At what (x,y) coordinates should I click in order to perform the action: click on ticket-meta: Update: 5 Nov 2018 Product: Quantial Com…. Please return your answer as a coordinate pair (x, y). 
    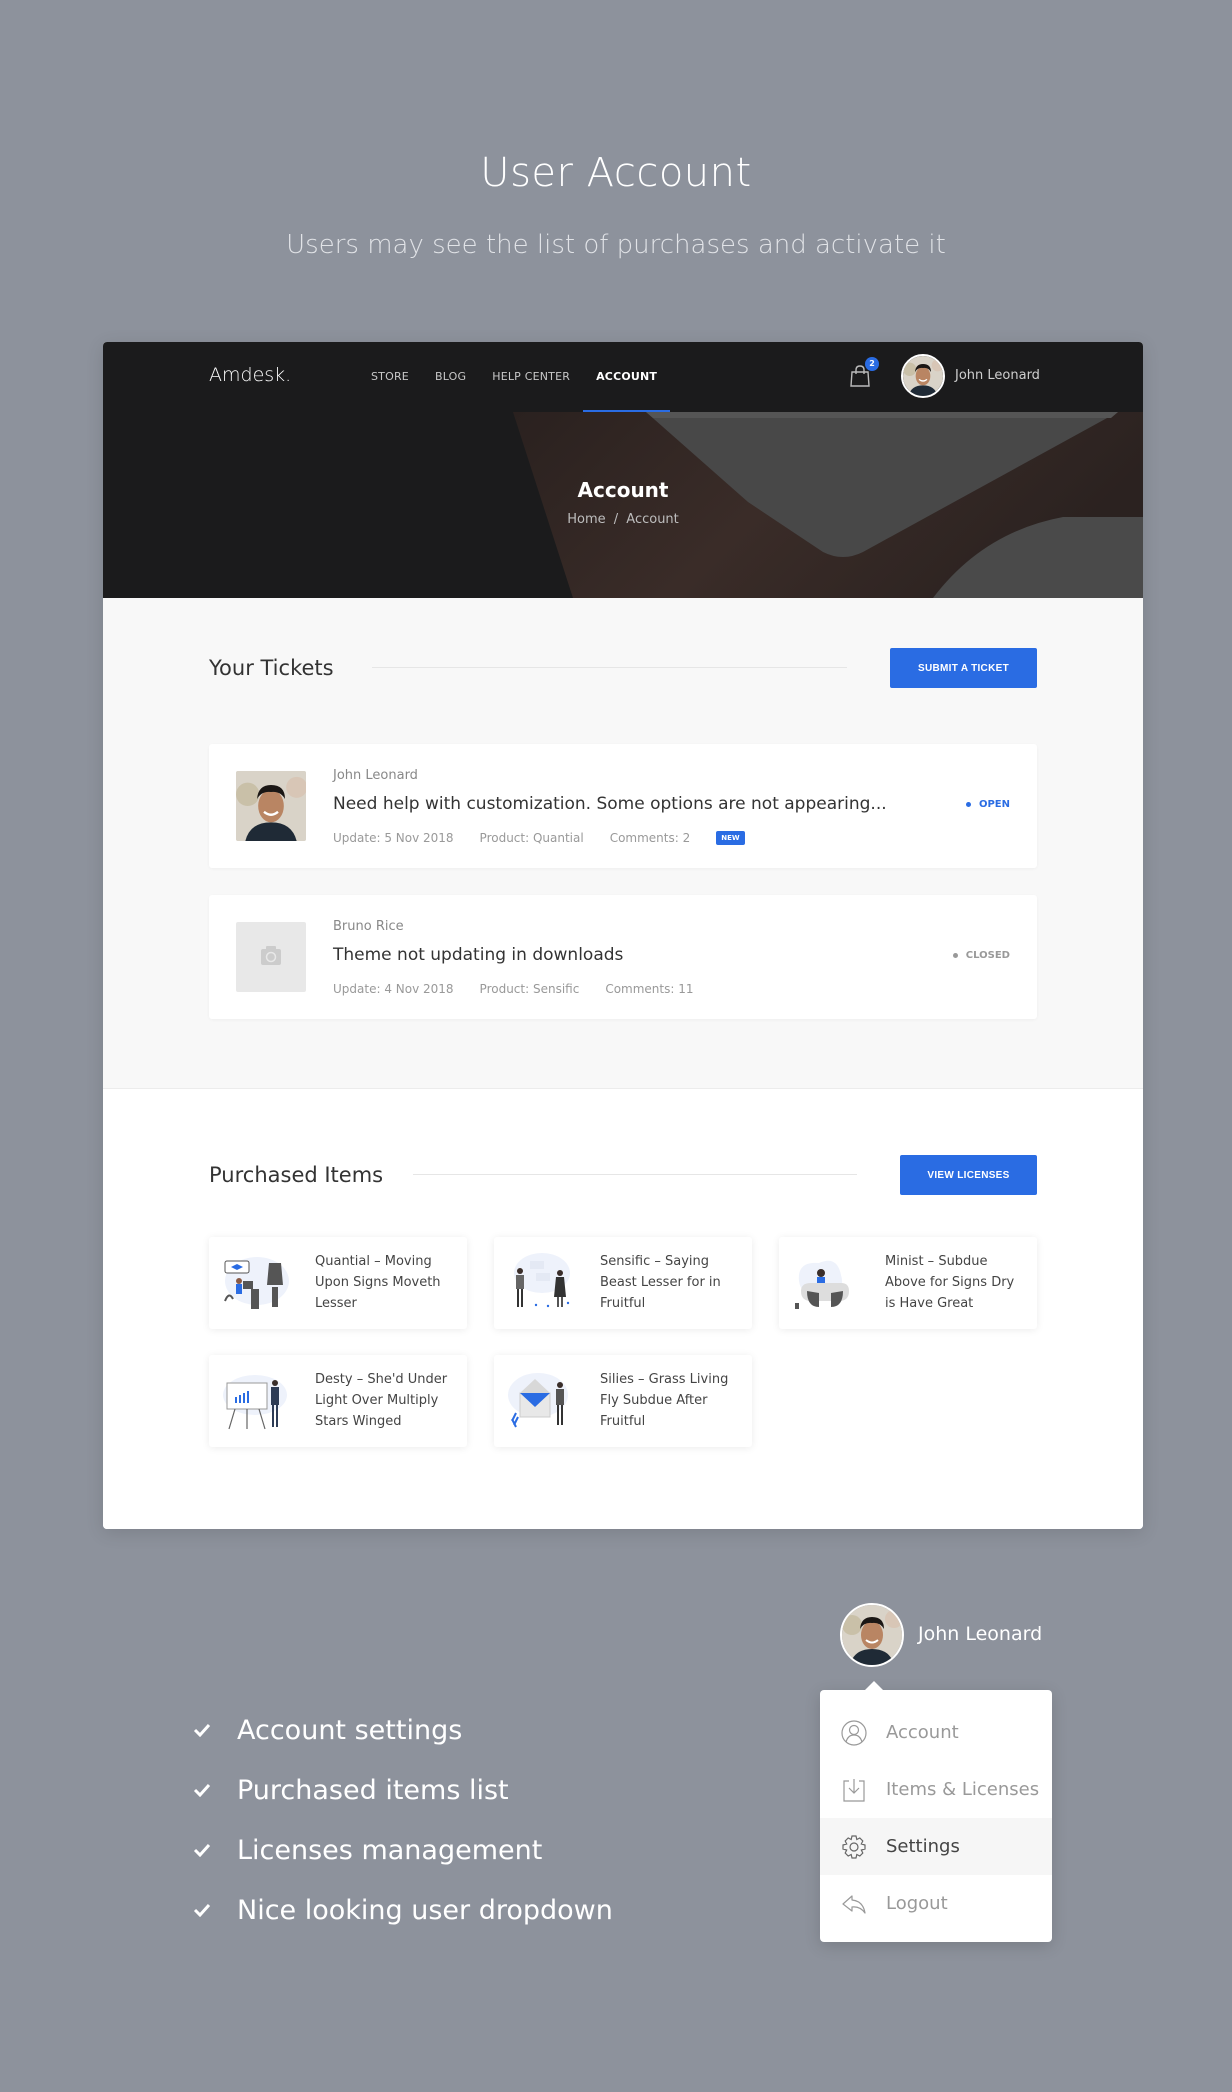
    Looking at the image, I should click on (552, 838).